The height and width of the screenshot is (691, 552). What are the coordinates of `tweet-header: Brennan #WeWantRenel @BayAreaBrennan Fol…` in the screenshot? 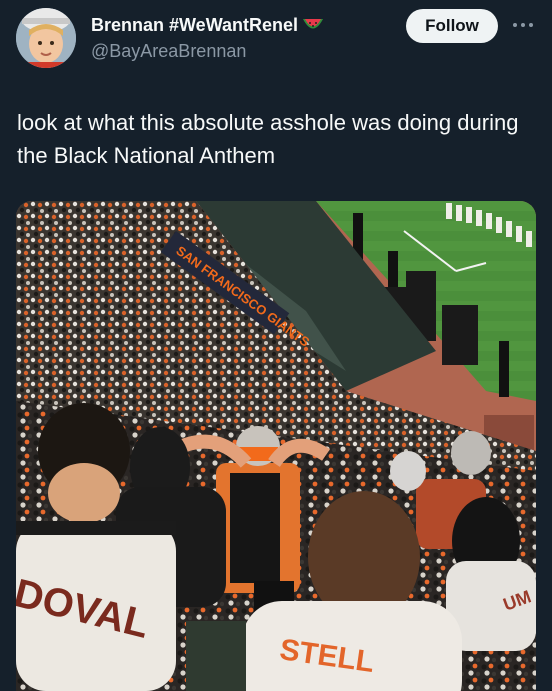 It's located at (276, 40).